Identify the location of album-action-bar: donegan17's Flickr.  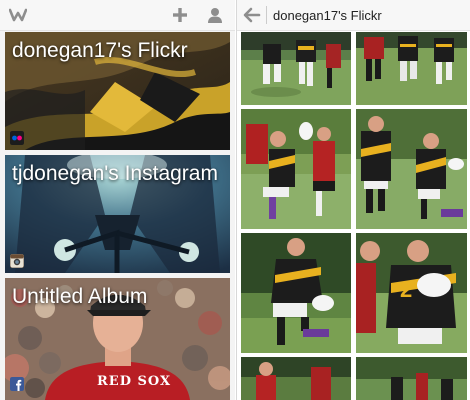
(353, 15).